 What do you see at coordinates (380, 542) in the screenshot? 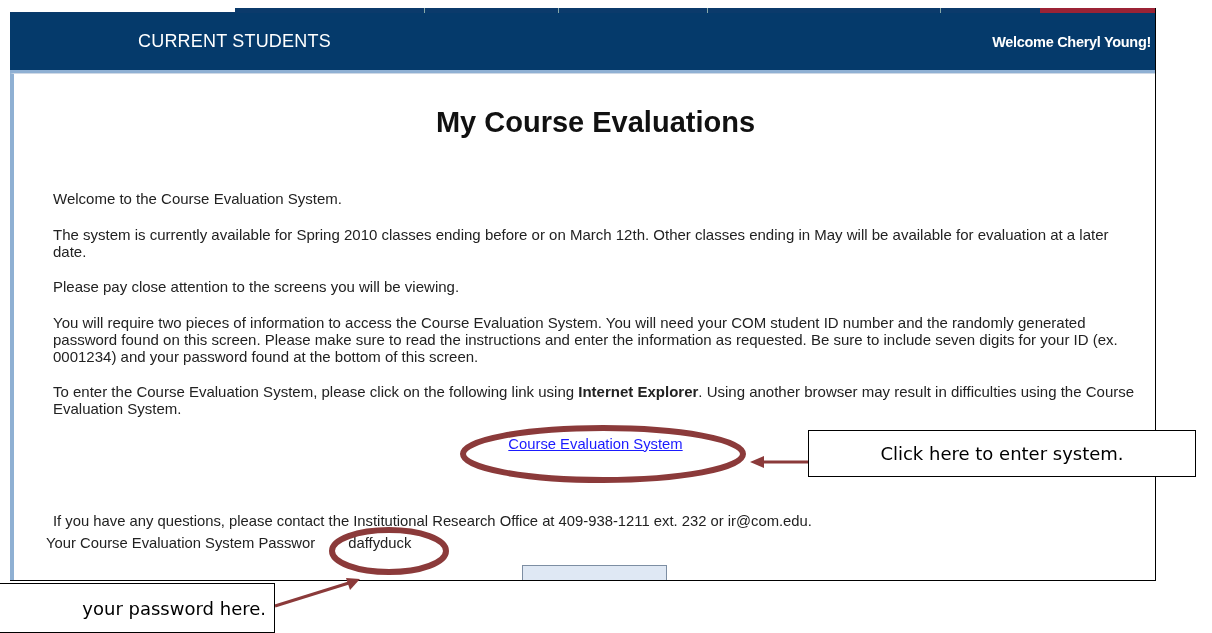
I see `password-value: daffyduck` at bounding box center [380, 542].